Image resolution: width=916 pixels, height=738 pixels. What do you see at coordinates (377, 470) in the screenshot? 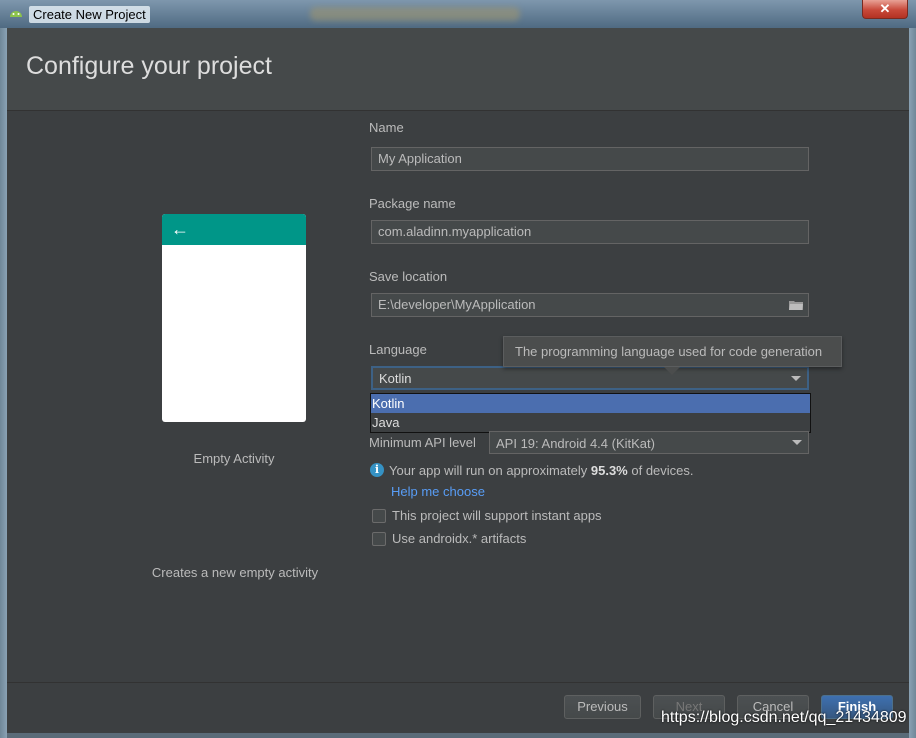
I see `info-icon: i` at bounding box center [377, 470].